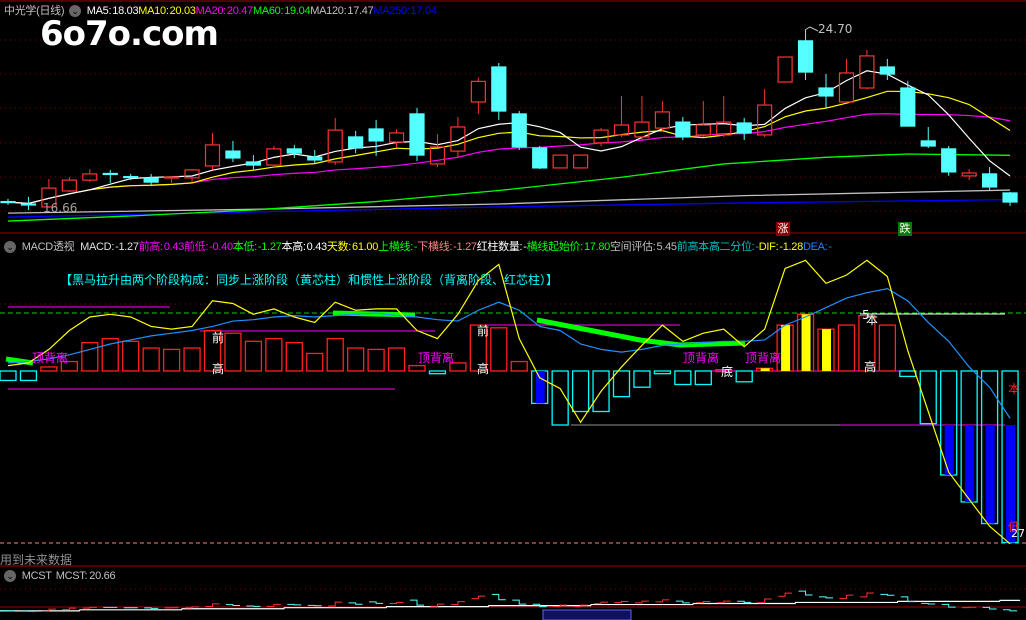  Describe the element at coordinates (71, 576) in the screenshot. I see `mcst-label: MCST:` at that location.